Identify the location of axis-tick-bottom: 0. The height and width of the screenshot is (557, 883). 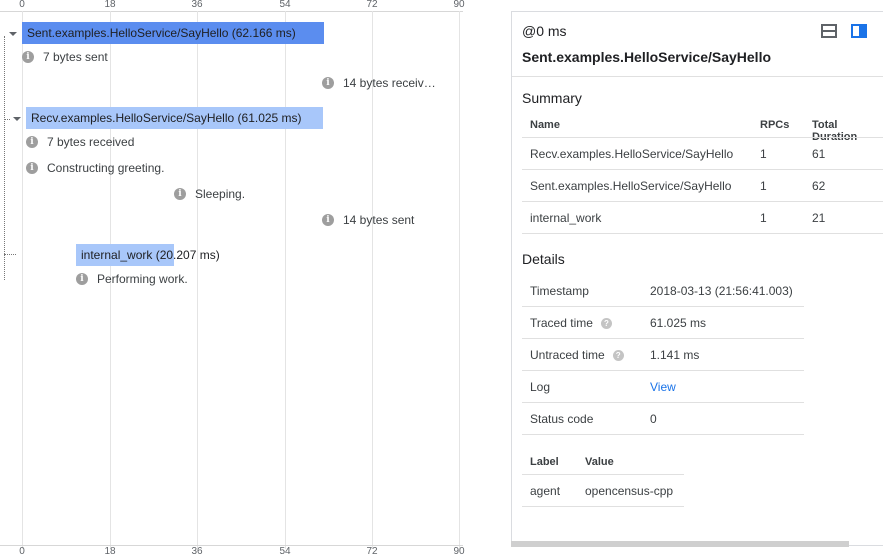
(22, 551).